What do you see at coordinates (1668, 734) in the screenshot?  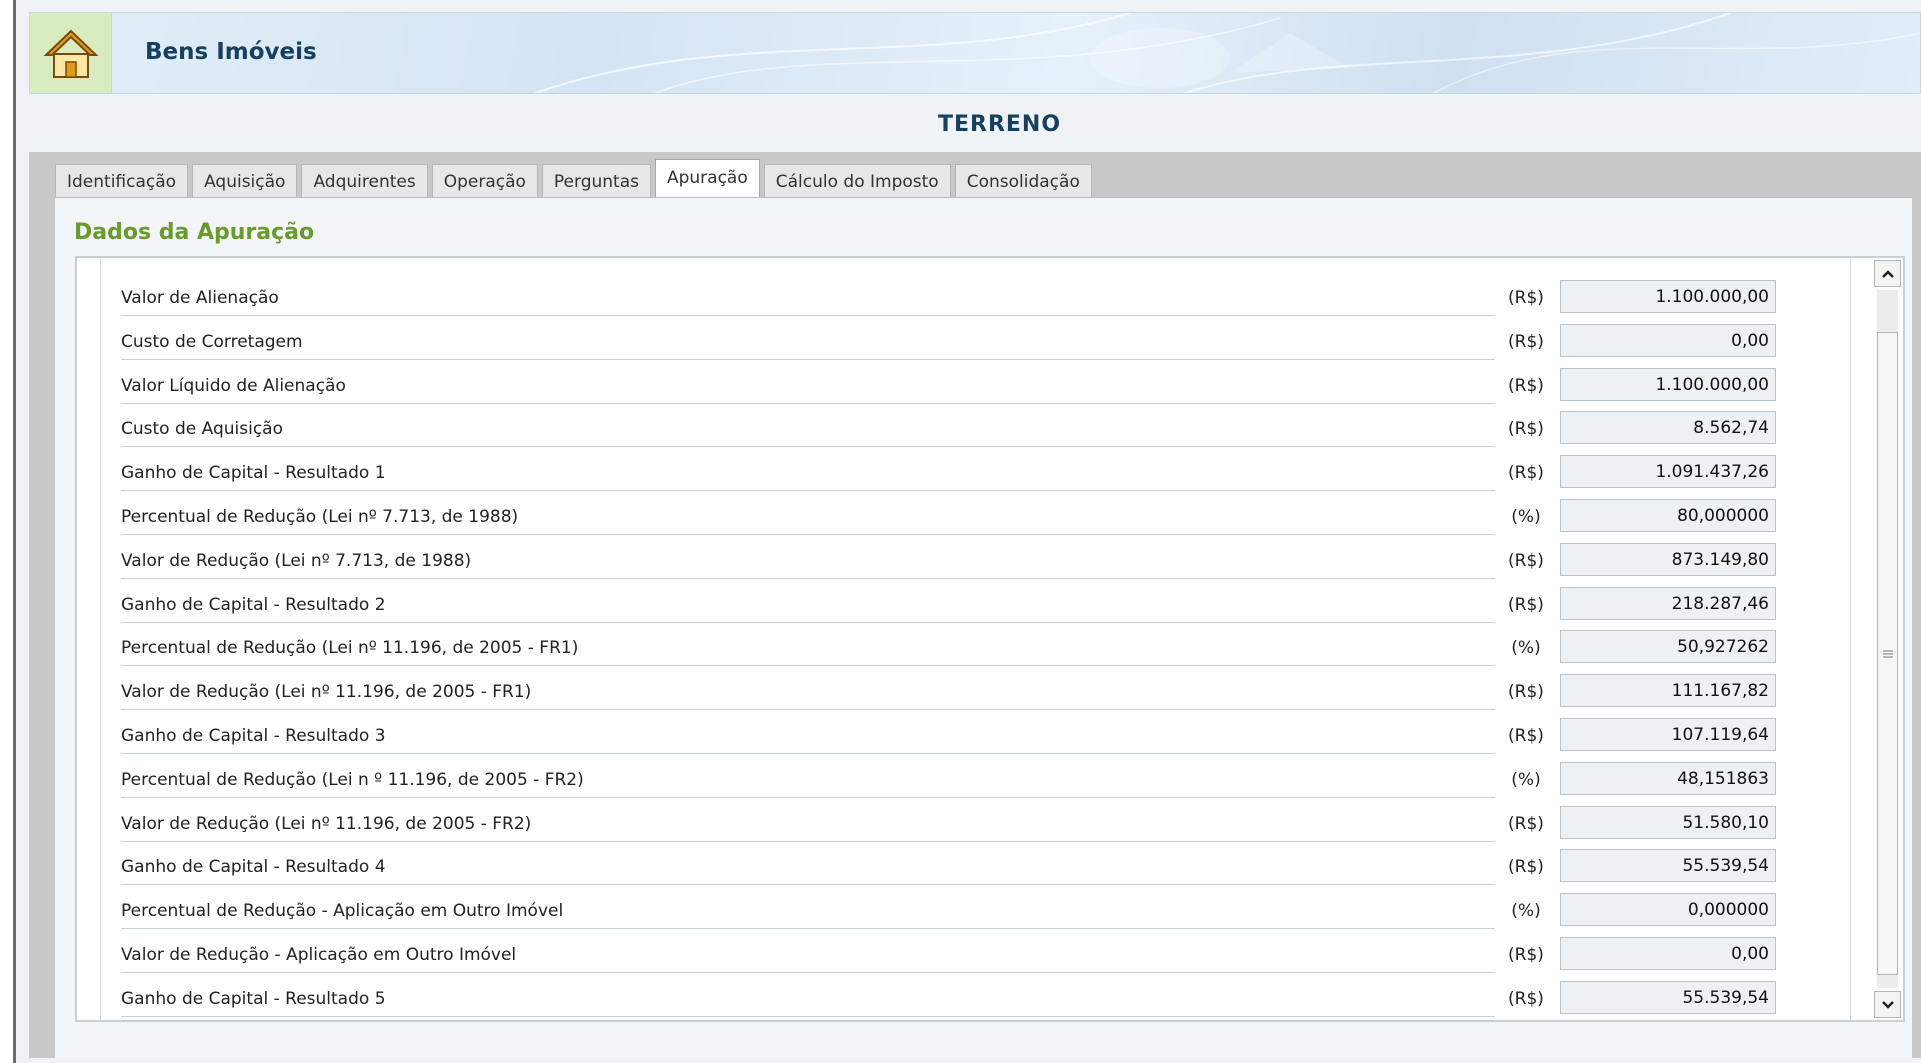 I see `row-value-field: 107.119,64` at bounding box center [1668, 734].